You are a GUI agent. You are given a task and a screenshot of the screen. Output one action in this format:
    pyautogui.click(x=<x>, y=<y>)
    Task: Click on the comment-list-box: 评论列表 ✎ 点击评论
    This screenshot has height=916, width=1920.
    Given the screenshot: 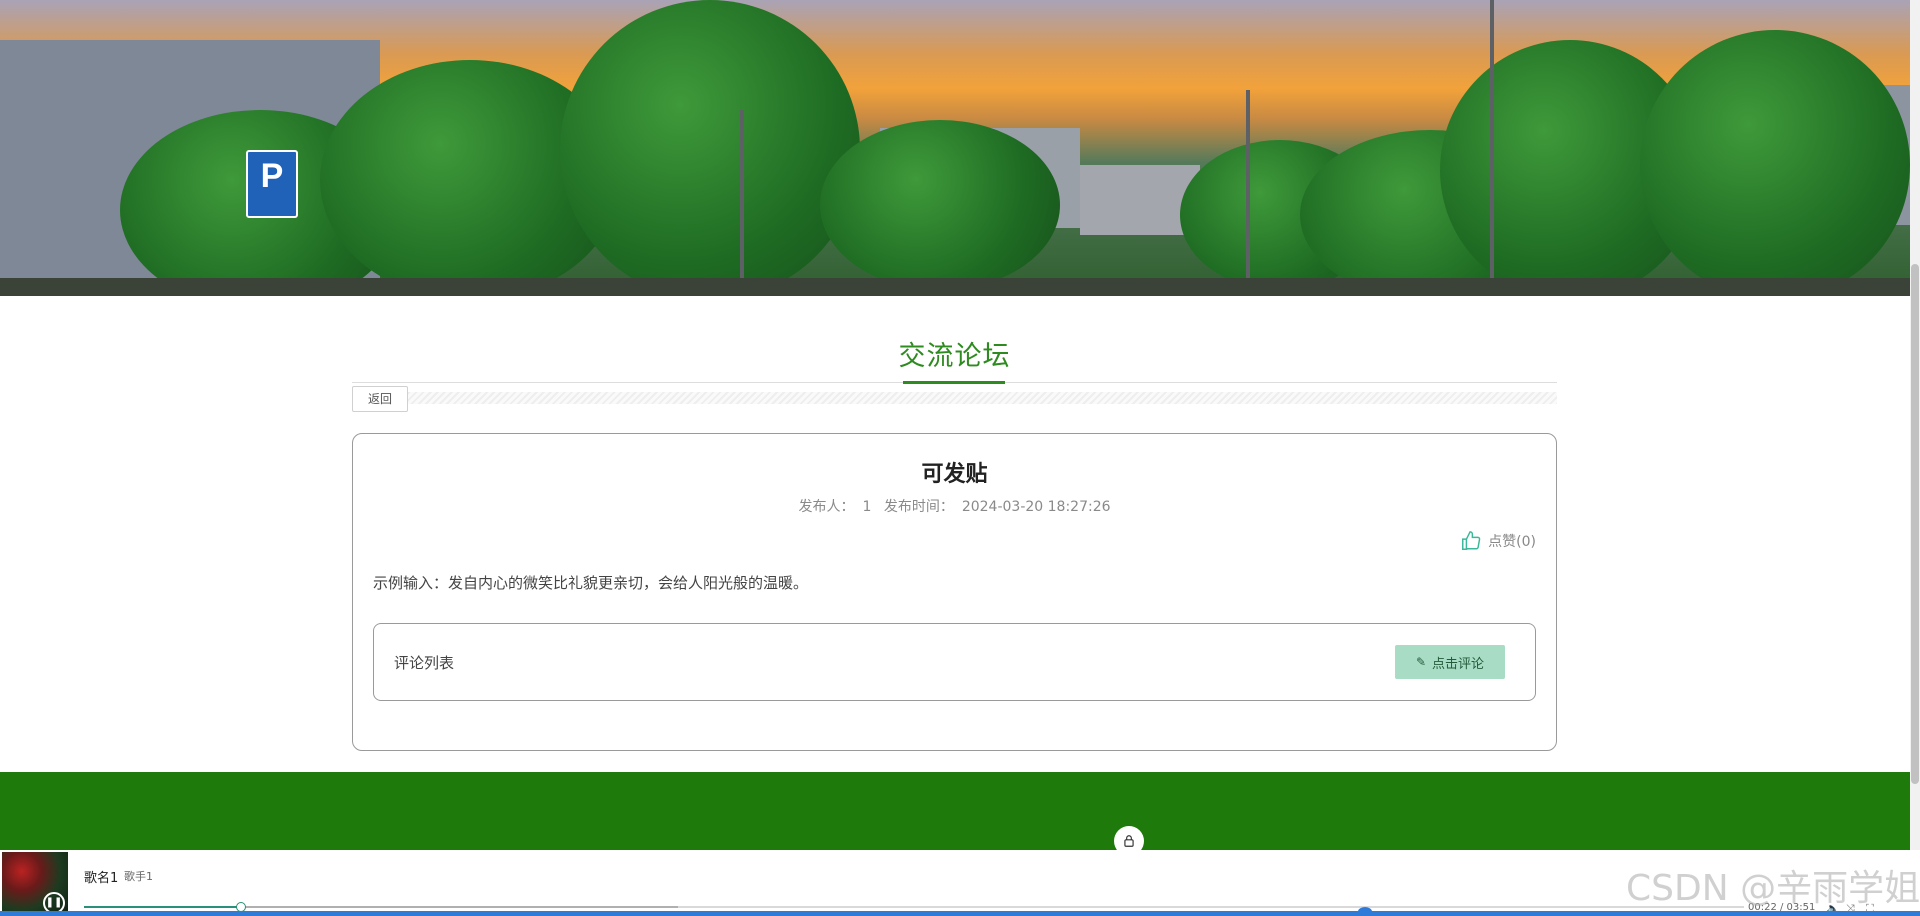 What is the action you would take?
    pyautogui.click(x=954, y=662)
    